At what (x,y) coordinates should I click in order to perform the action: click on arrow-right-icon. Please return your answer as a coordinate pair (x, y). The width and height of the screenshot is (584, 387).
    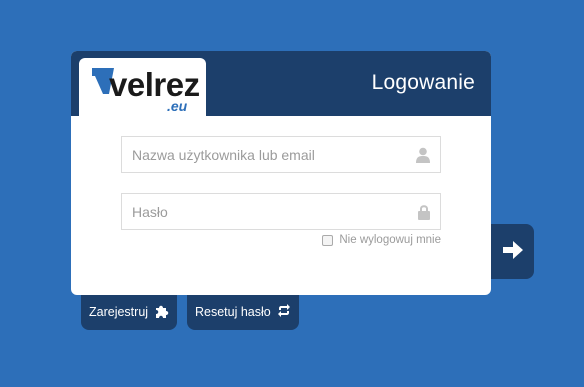
    Looking at the image, I should click on (513, 250).